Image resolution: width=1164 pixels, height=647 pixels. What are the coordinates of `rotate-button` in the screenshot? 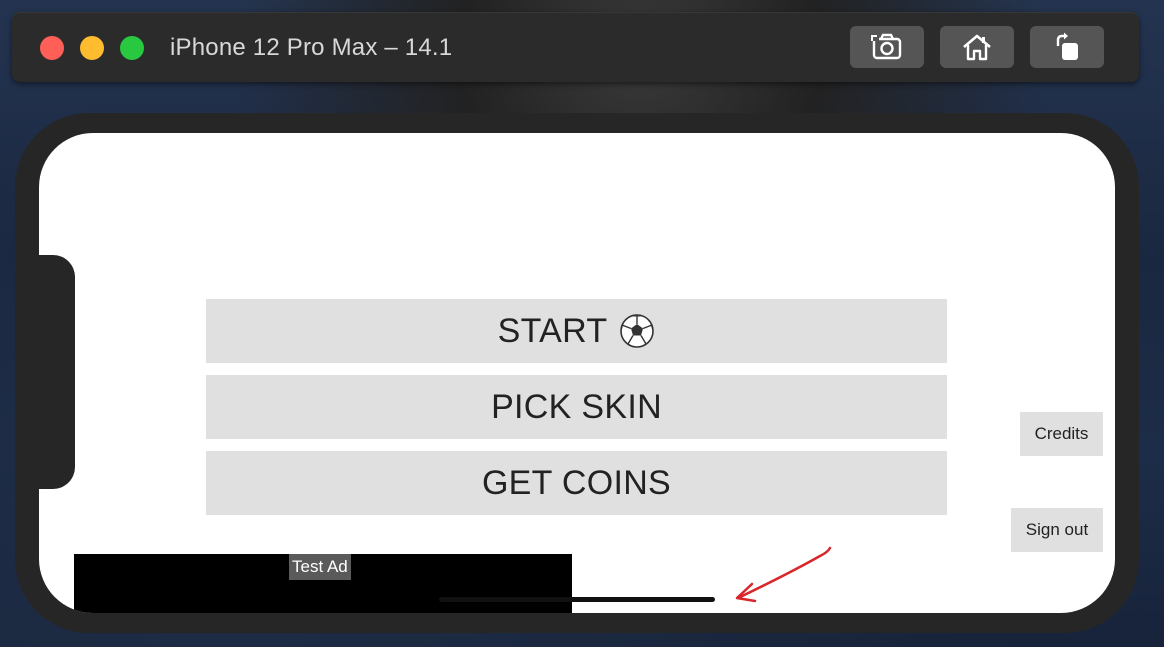 It's located at (1067, 47).